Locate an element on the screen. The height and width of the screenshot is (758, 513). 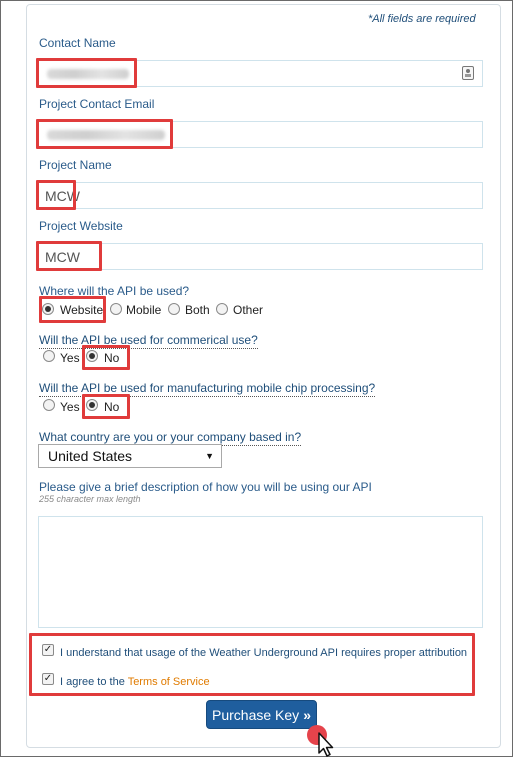
radio-commercial-no-label: No is located at coordinates (112, 358).